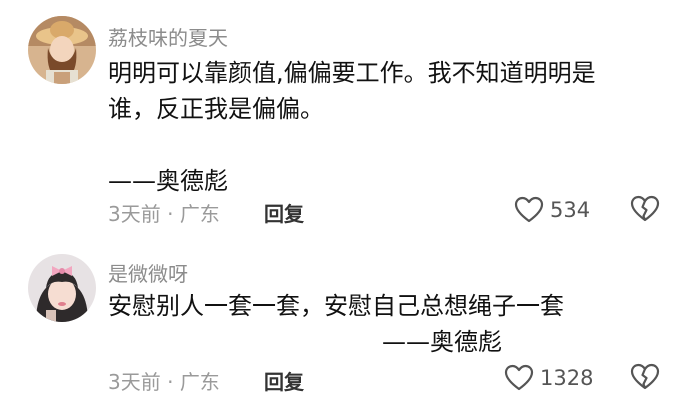 This screenshot has height=412, width=690. I want to click on like-button: 534, so click(552, 210).